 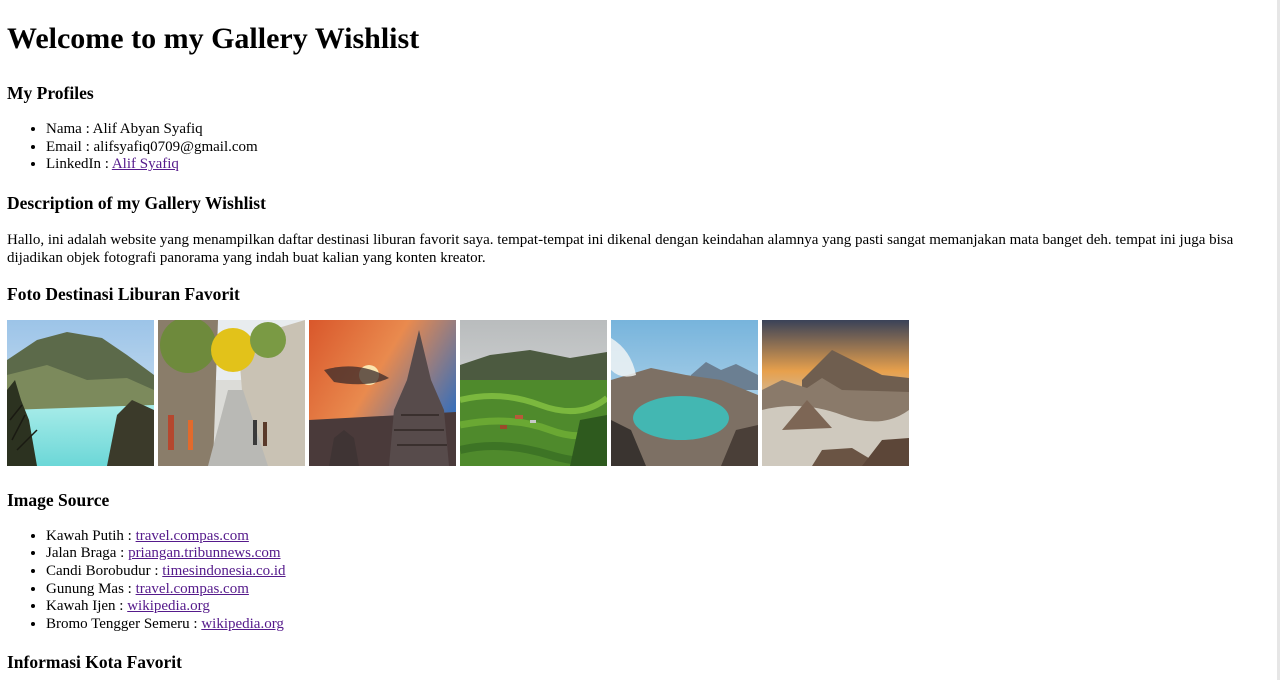 What do you see at coordinates (654, 572) in the screenshot?
I see `list-item: Candi Borobudur : timesindonesia.co.id` at bounding box center [654, 572].